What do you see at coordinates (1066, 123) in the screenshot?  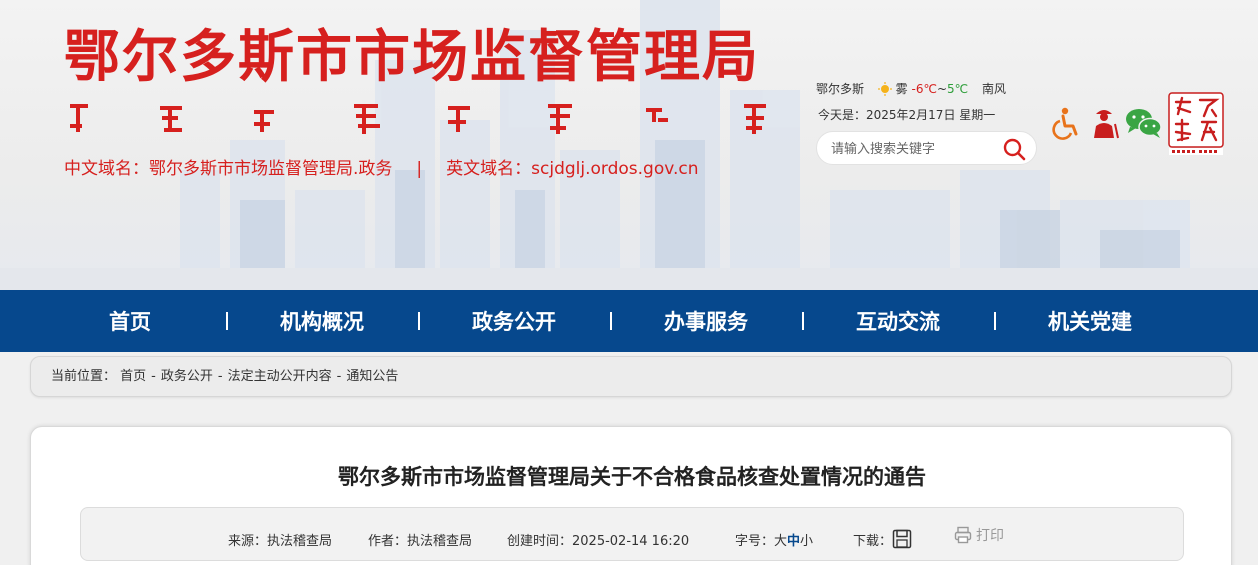 I see `accessibility-icon` at bounding box center [1066, 123].